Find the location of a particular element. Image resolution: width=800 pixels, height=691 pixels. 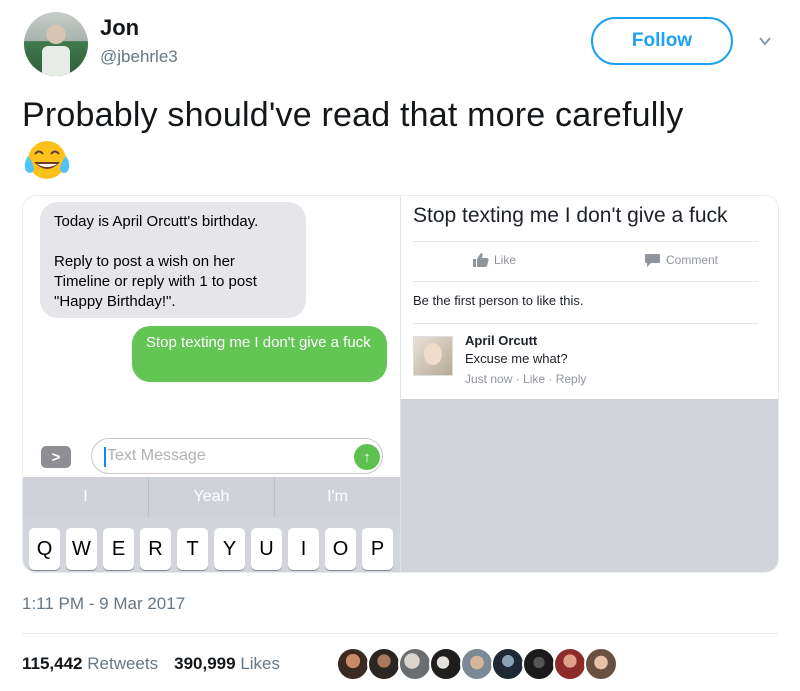

chevron-down-icon is located at coordinates (765, 41).